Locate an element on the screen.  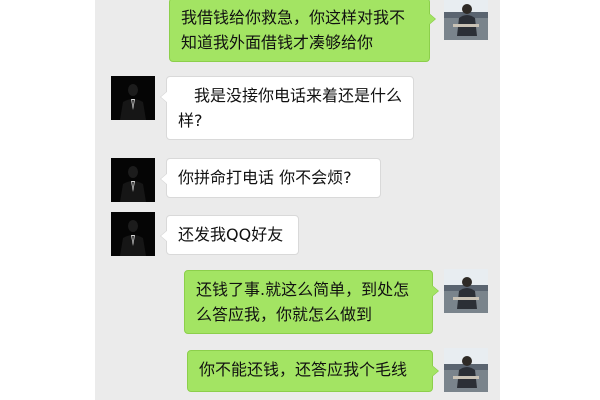
message-row-incoming: 你拼命打电话 你不会烦? is located at coordinates (297, 181).